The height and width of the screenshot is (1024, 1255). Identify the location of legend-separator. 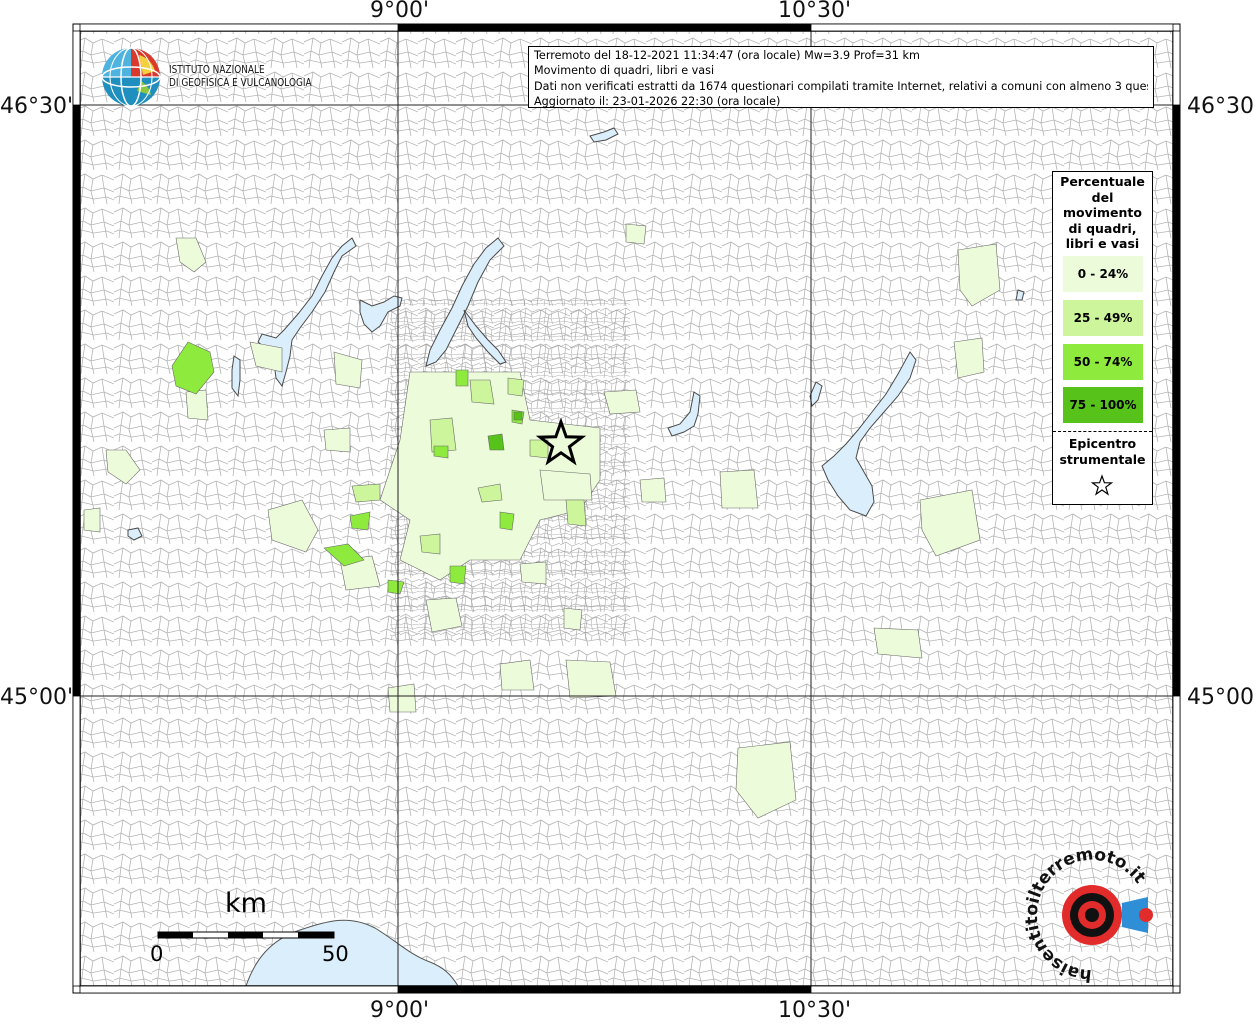
(1102, 431).